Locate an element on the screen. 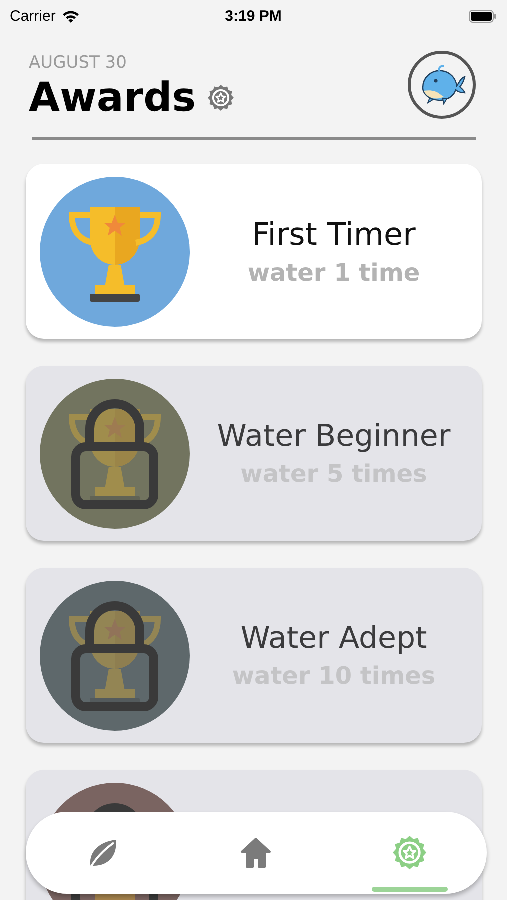 The height and width of the screenshot is (900, 507). clock-time: 3:19 PM is located at coordinates (253, 16).